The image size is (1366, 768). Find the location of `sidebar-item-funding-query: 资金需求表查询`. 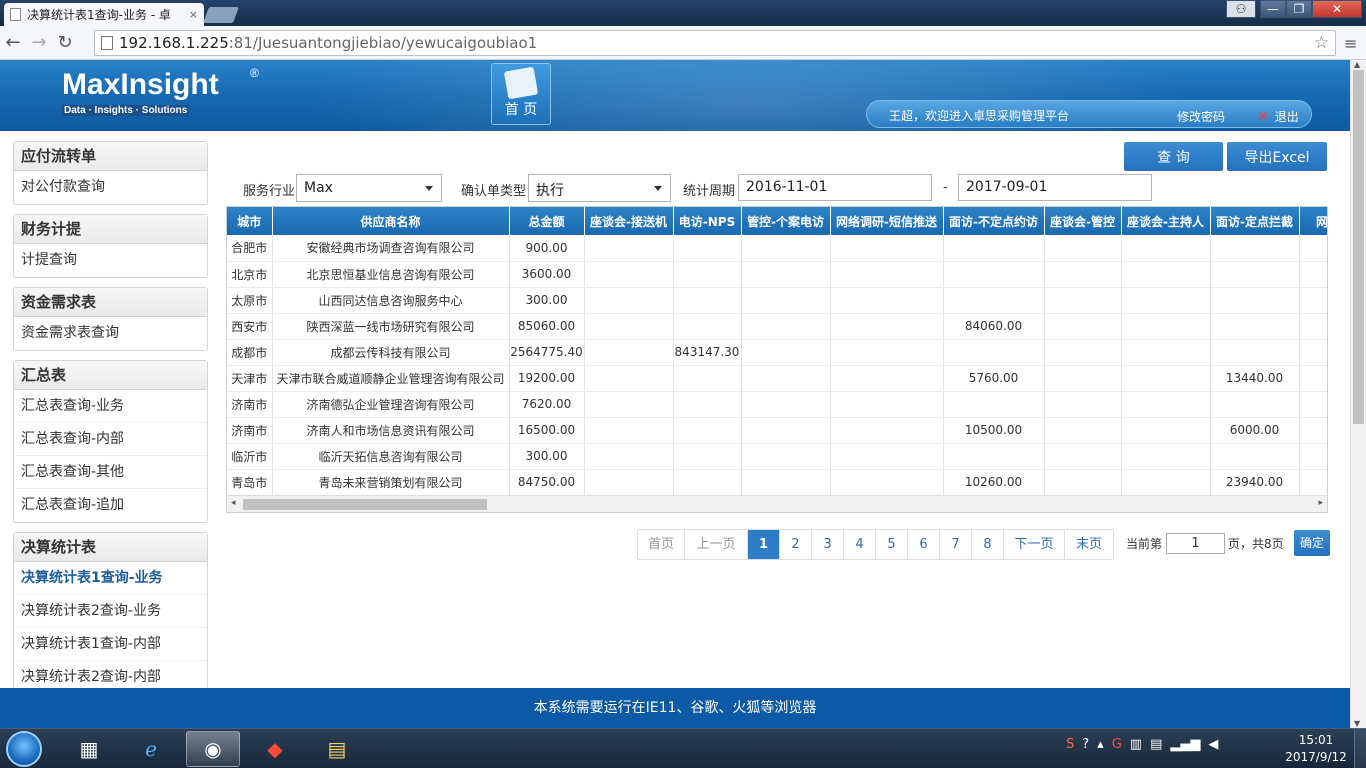

sidebar-item-funding-query: 资金需求表查询 is located at coordinates (110, 333).